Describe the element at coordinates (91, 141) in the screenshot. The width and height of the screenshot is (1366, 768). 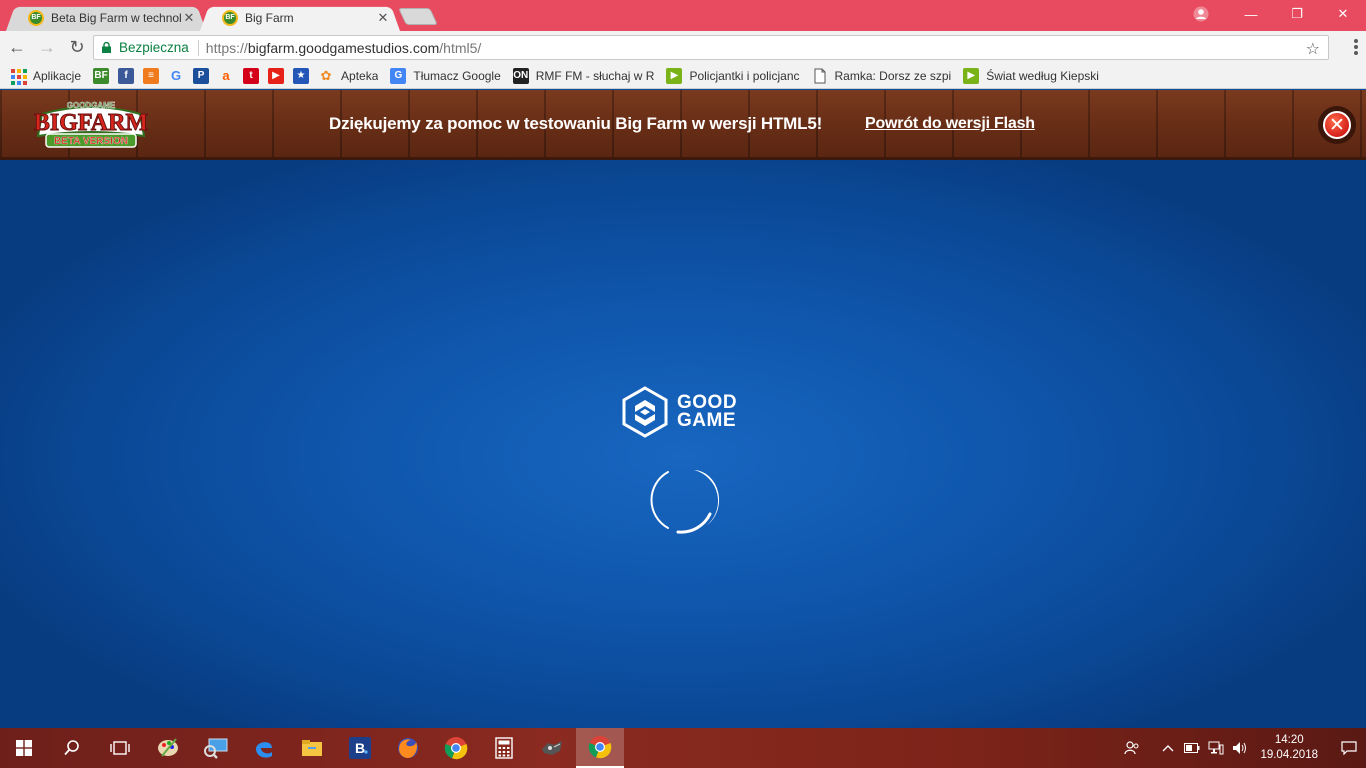
I see `logo-beta-text: BETA VERSION` at that location.